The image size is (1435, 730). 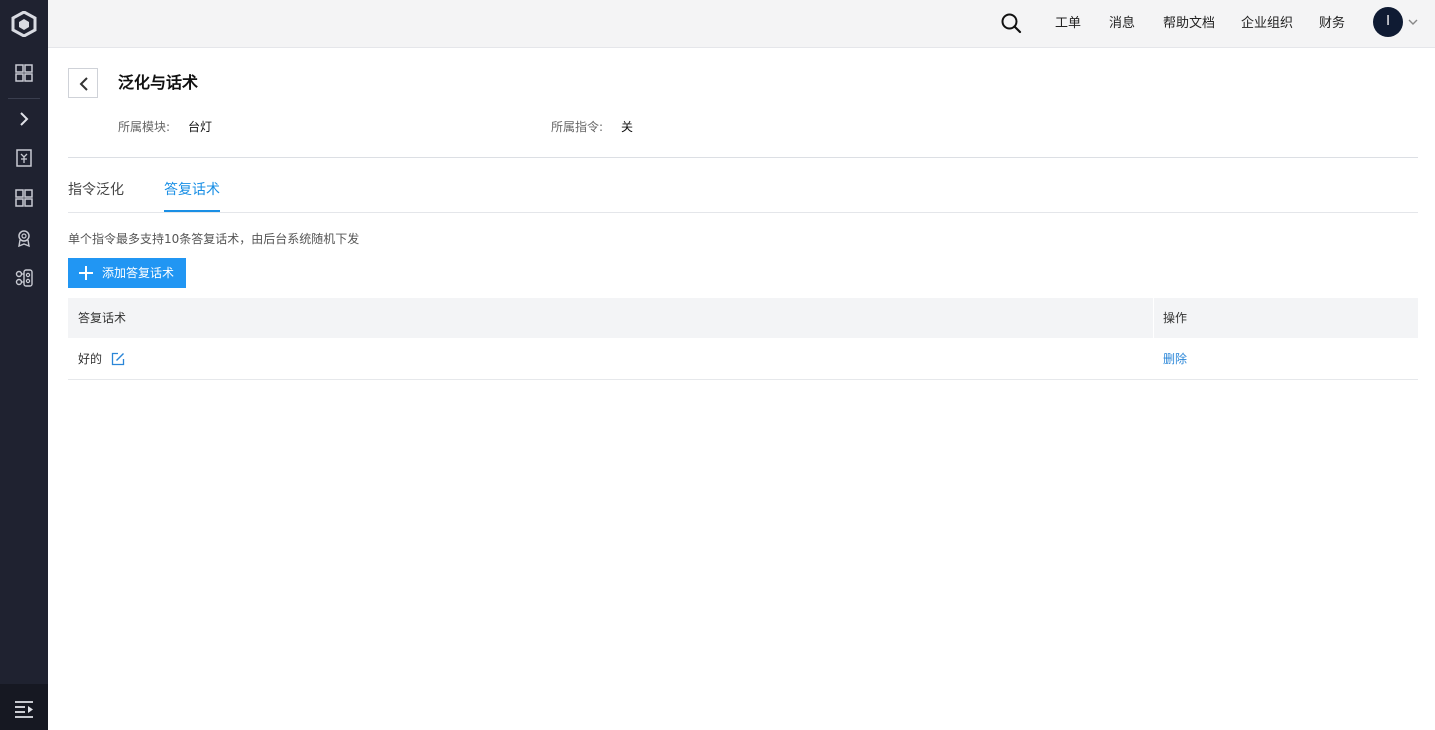 I want to click on column-header-reply: 答复话术, so click(x=102, y=318).